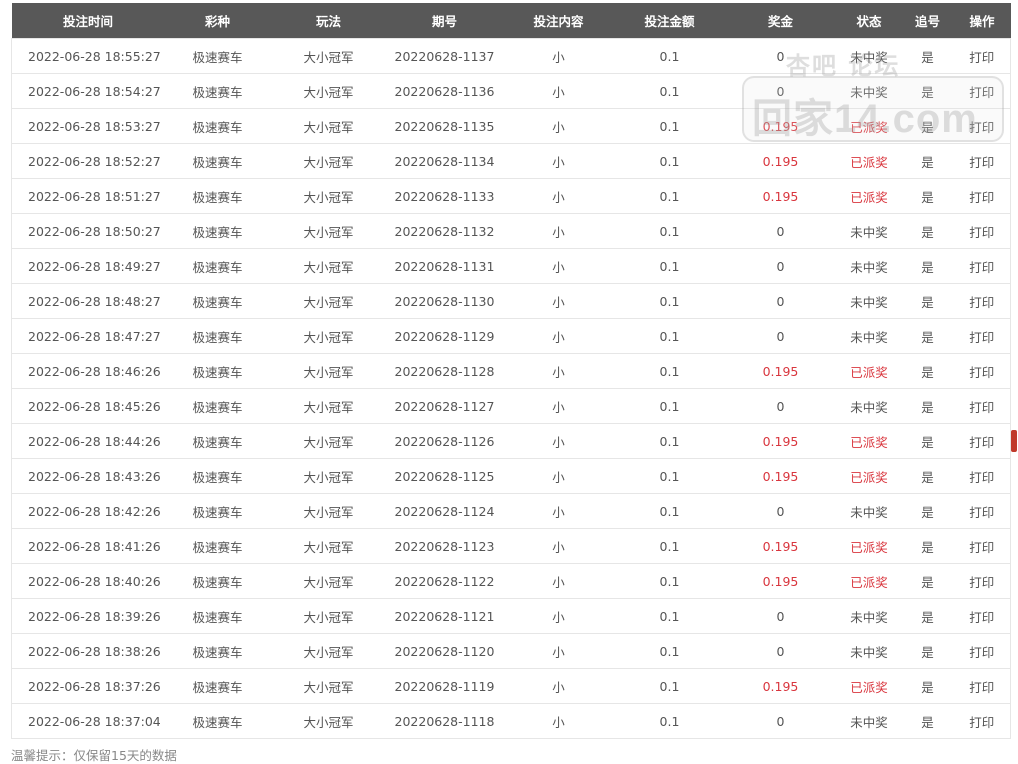 The image size is (1018, 764). What do you see at coordinates (444, 546) in the screenshot?
I see `issue-number-cell: 20220628-1123` at bounding box center [444, 546].